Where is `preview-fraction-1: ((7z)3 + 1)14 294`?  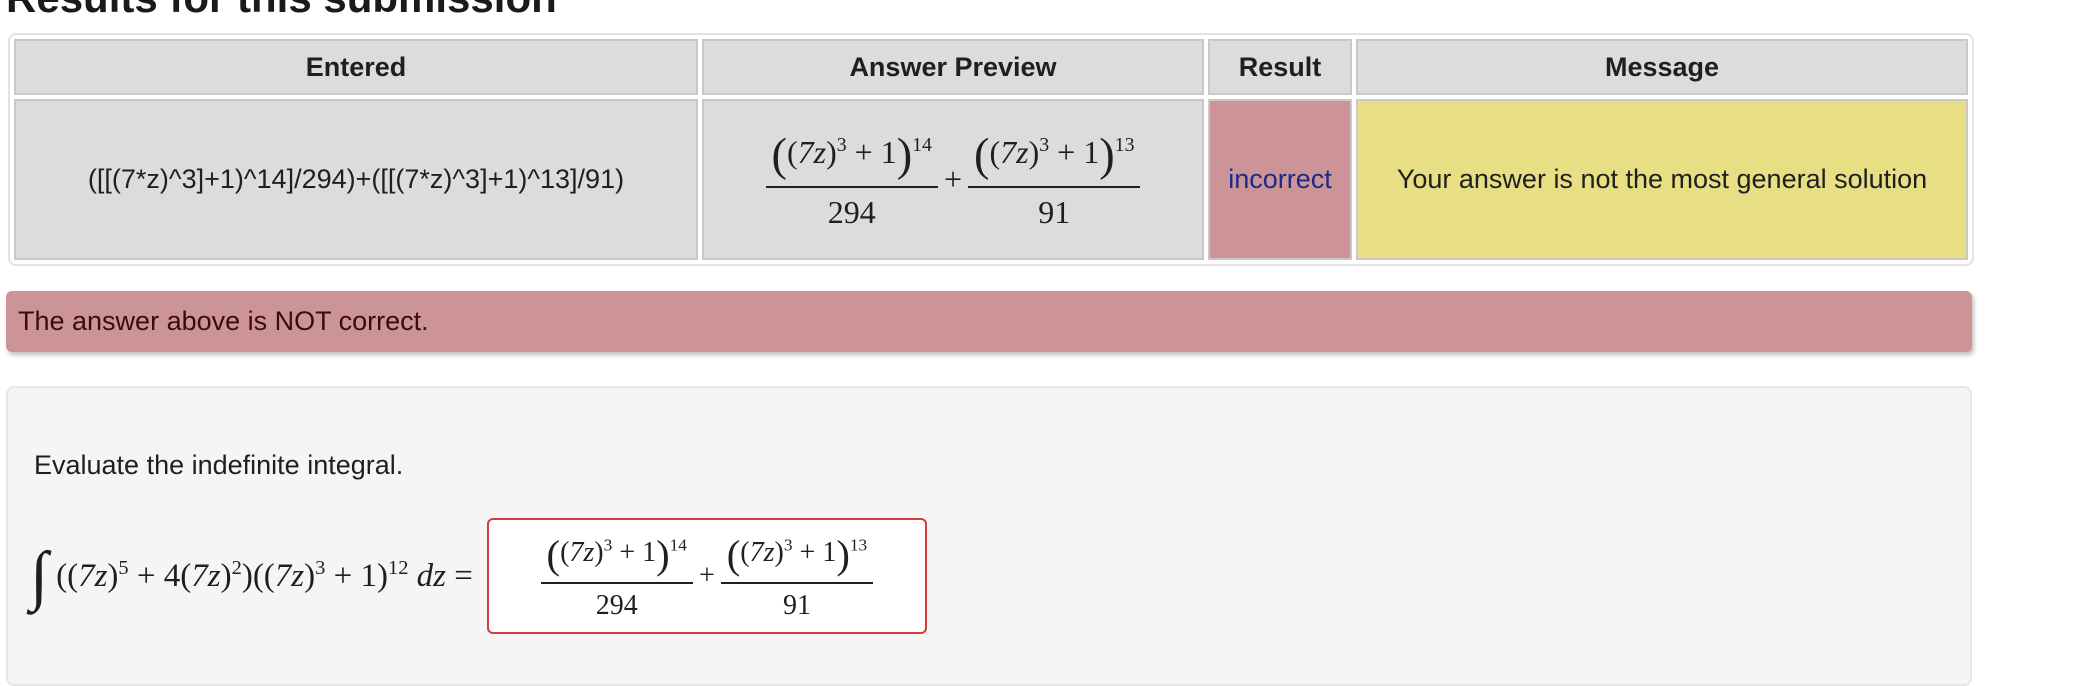 preview-fraction-1: ((7z)3 + 1)14 294 is located at coordinates (851, 180).